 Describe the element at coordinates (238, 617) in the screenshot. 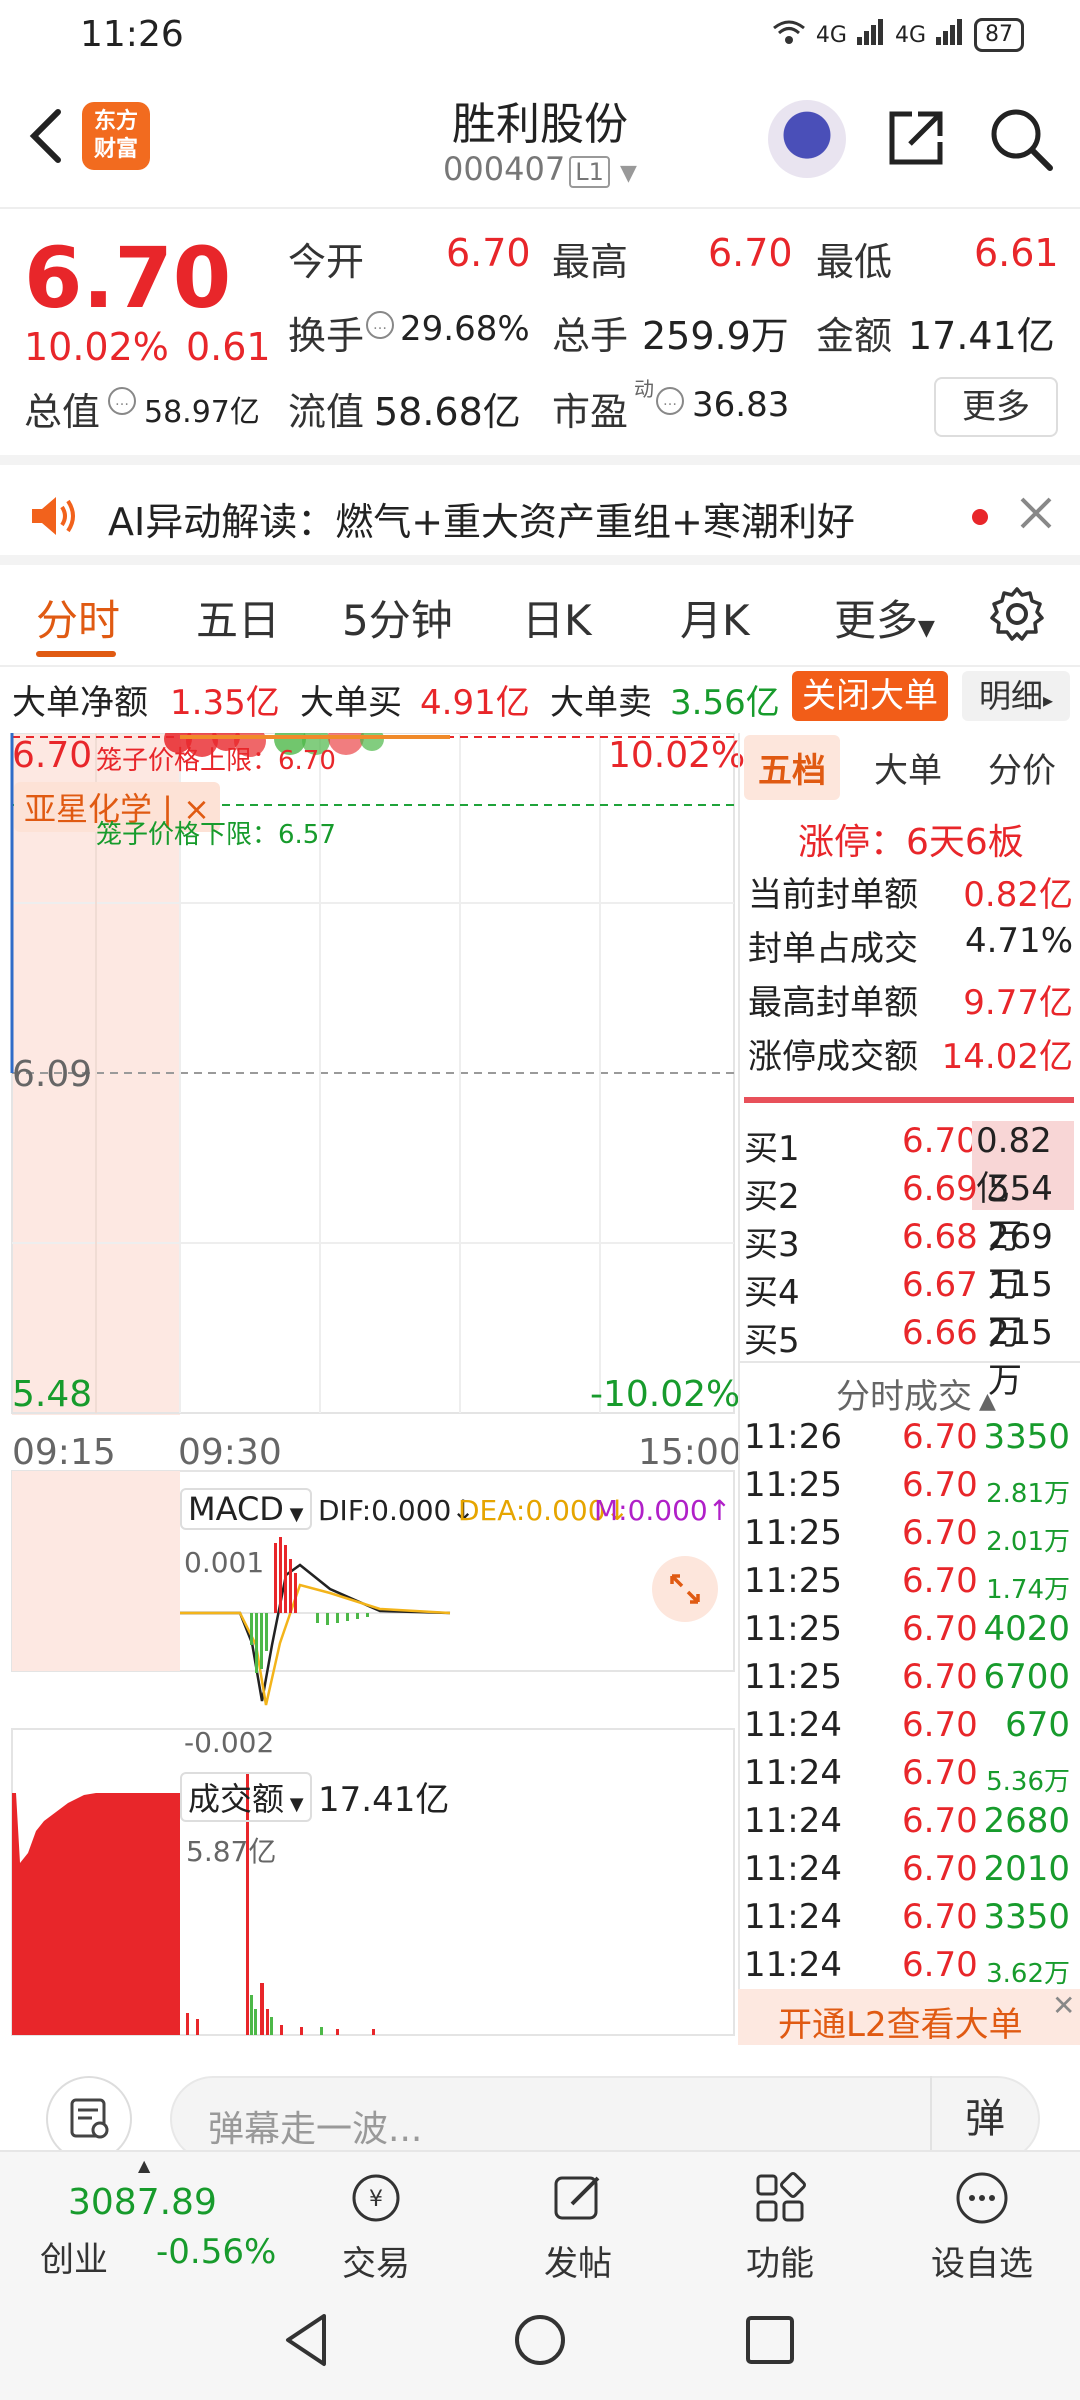

I see `tab-five-day: 五日` at that location.